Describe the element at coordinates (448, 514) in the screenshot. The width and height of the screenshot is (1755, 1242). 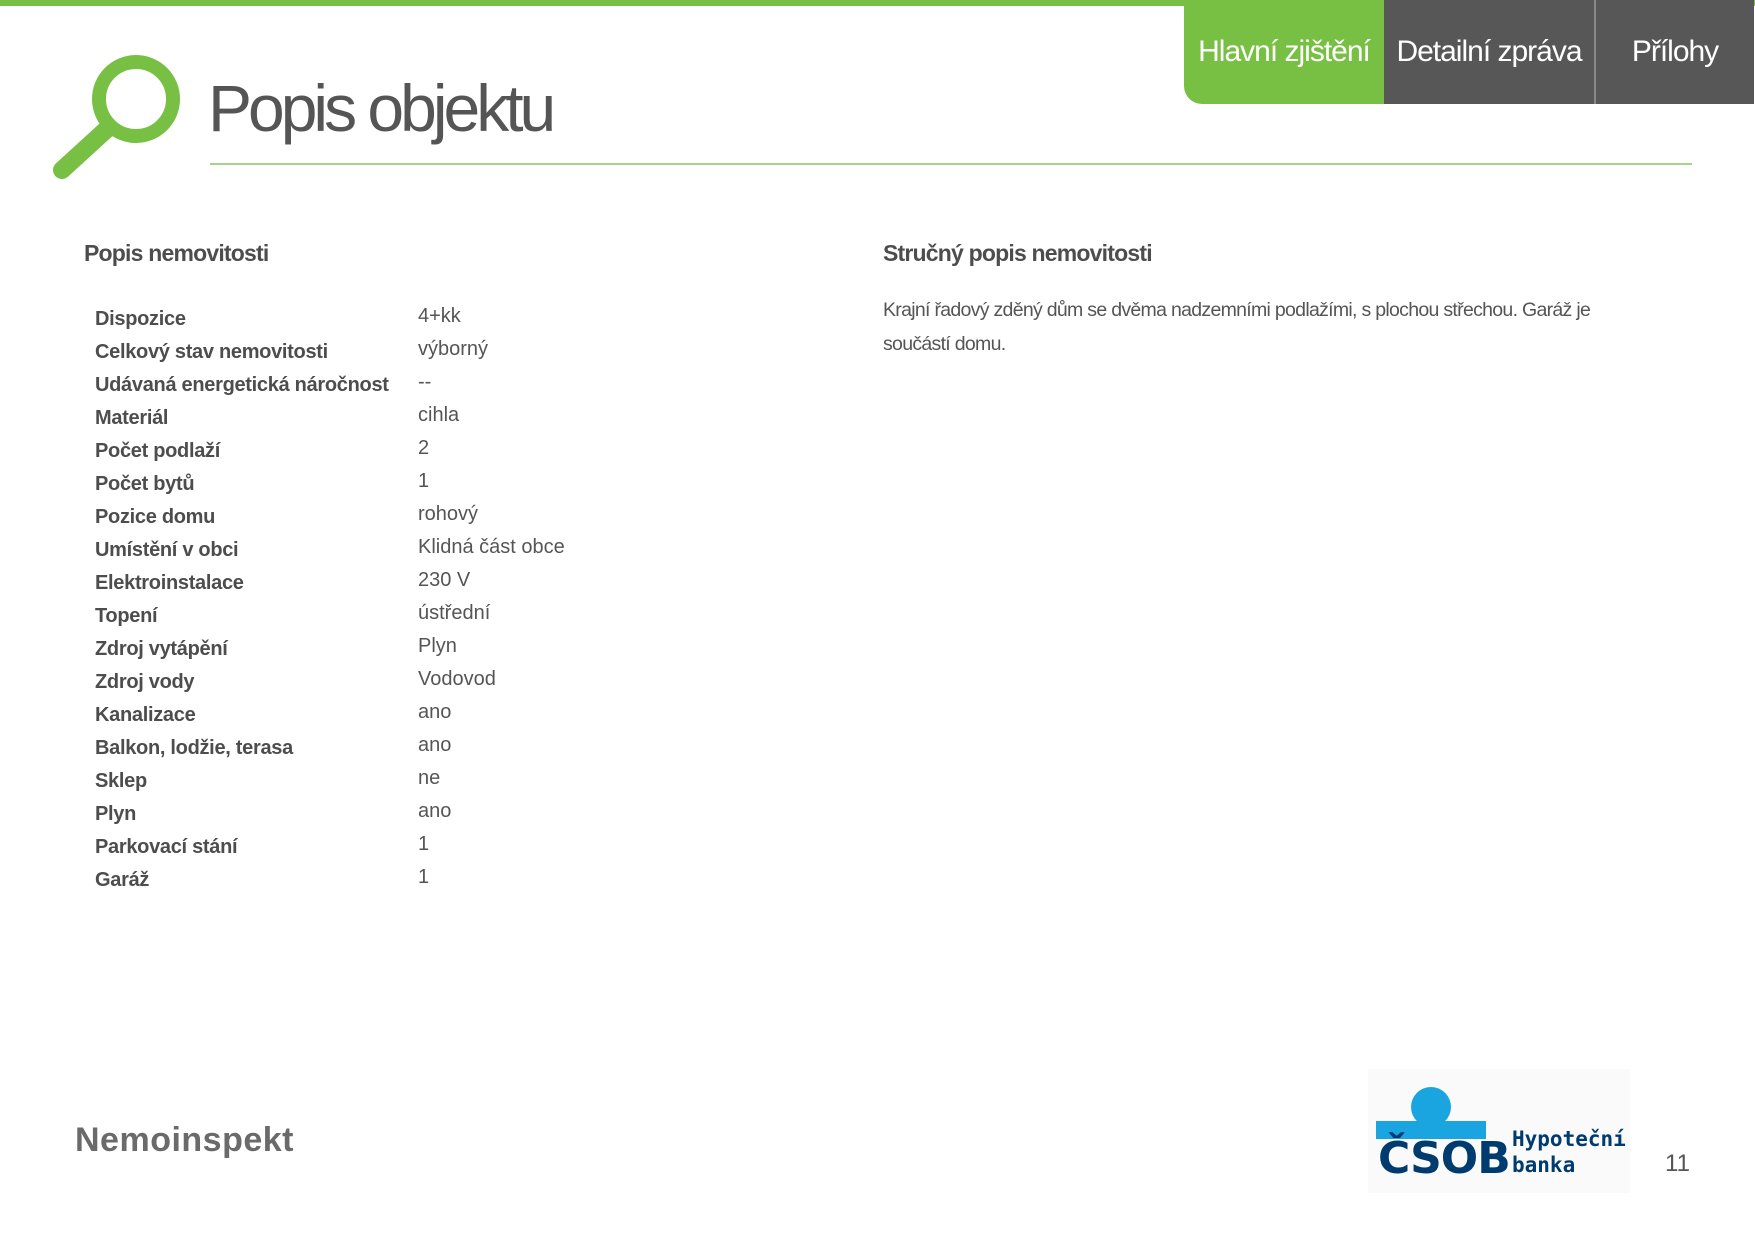
I see `property-value: rohový` at that location.